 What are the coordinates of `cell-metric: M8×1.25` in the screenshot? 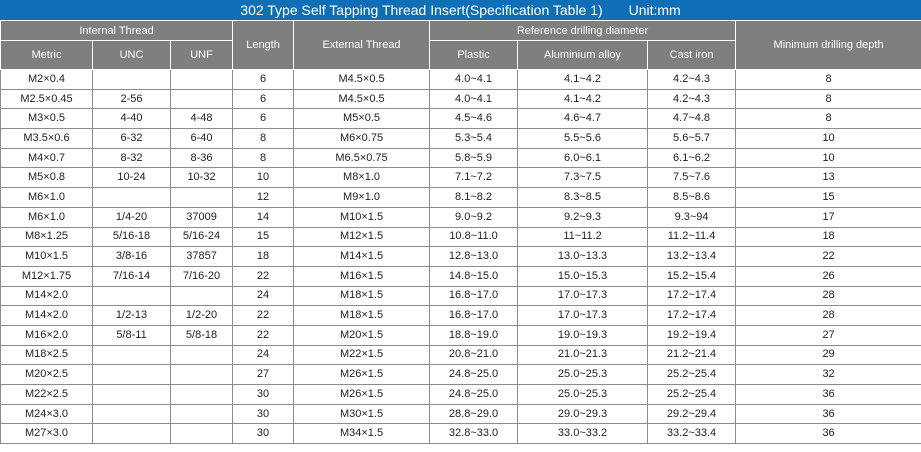 It's located at (46, 237).